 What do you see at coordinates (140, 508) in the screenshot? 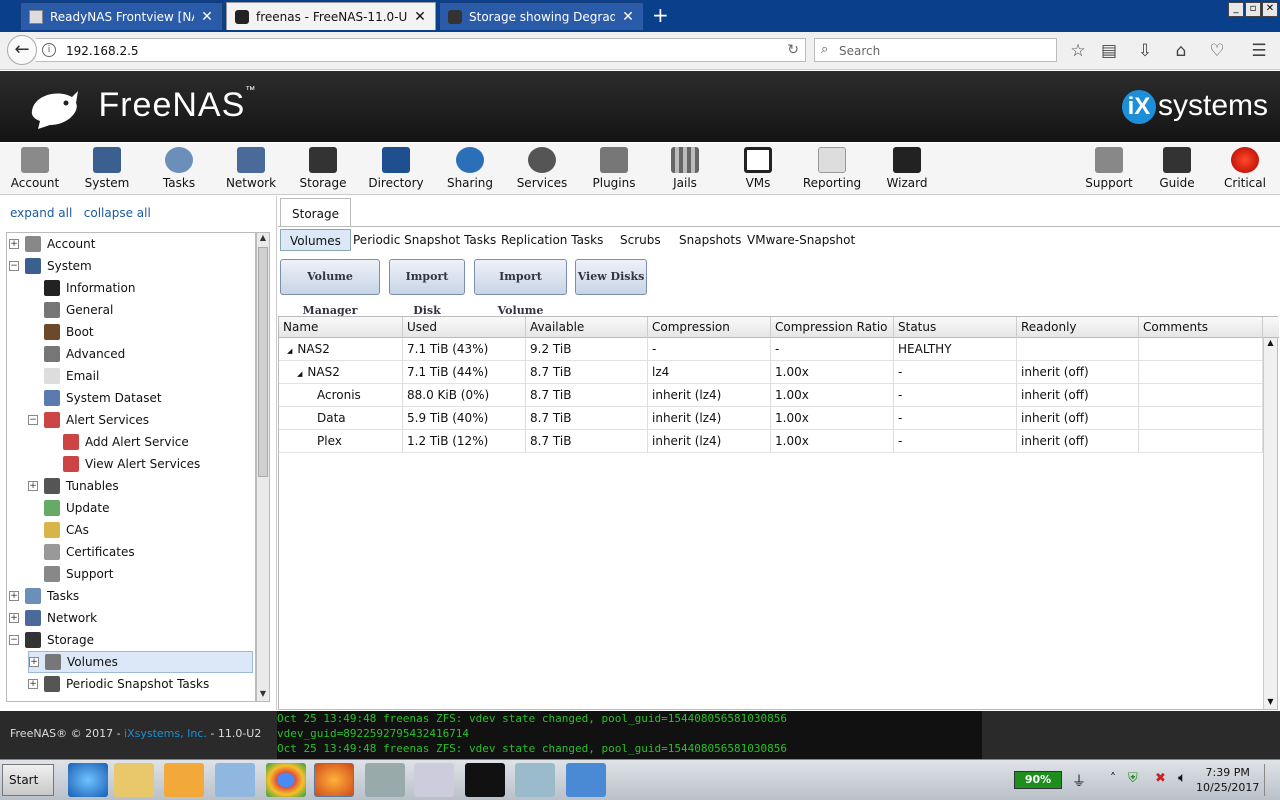
I see `sidebar-item-update: Update` at bounding box center [140, 508].